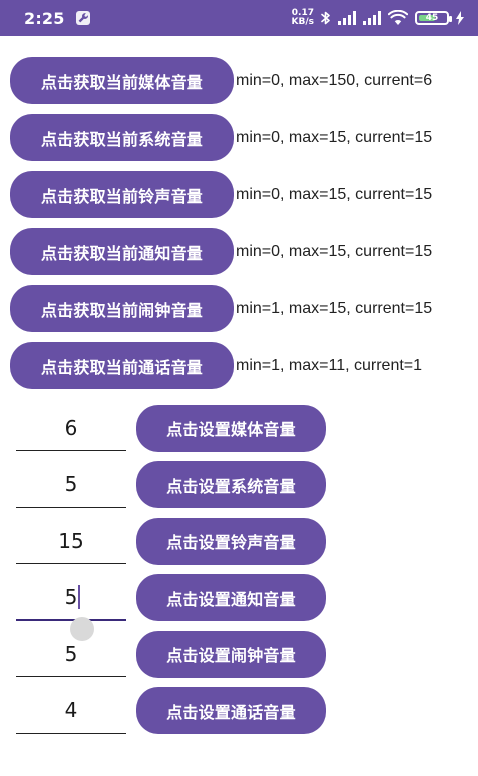 This screenshot has height=776, width=478. Describe the element at coordinates (334, 308) in the screenshot. I see `alarm-volume-info: min=1, max=15, current=15` at that location.